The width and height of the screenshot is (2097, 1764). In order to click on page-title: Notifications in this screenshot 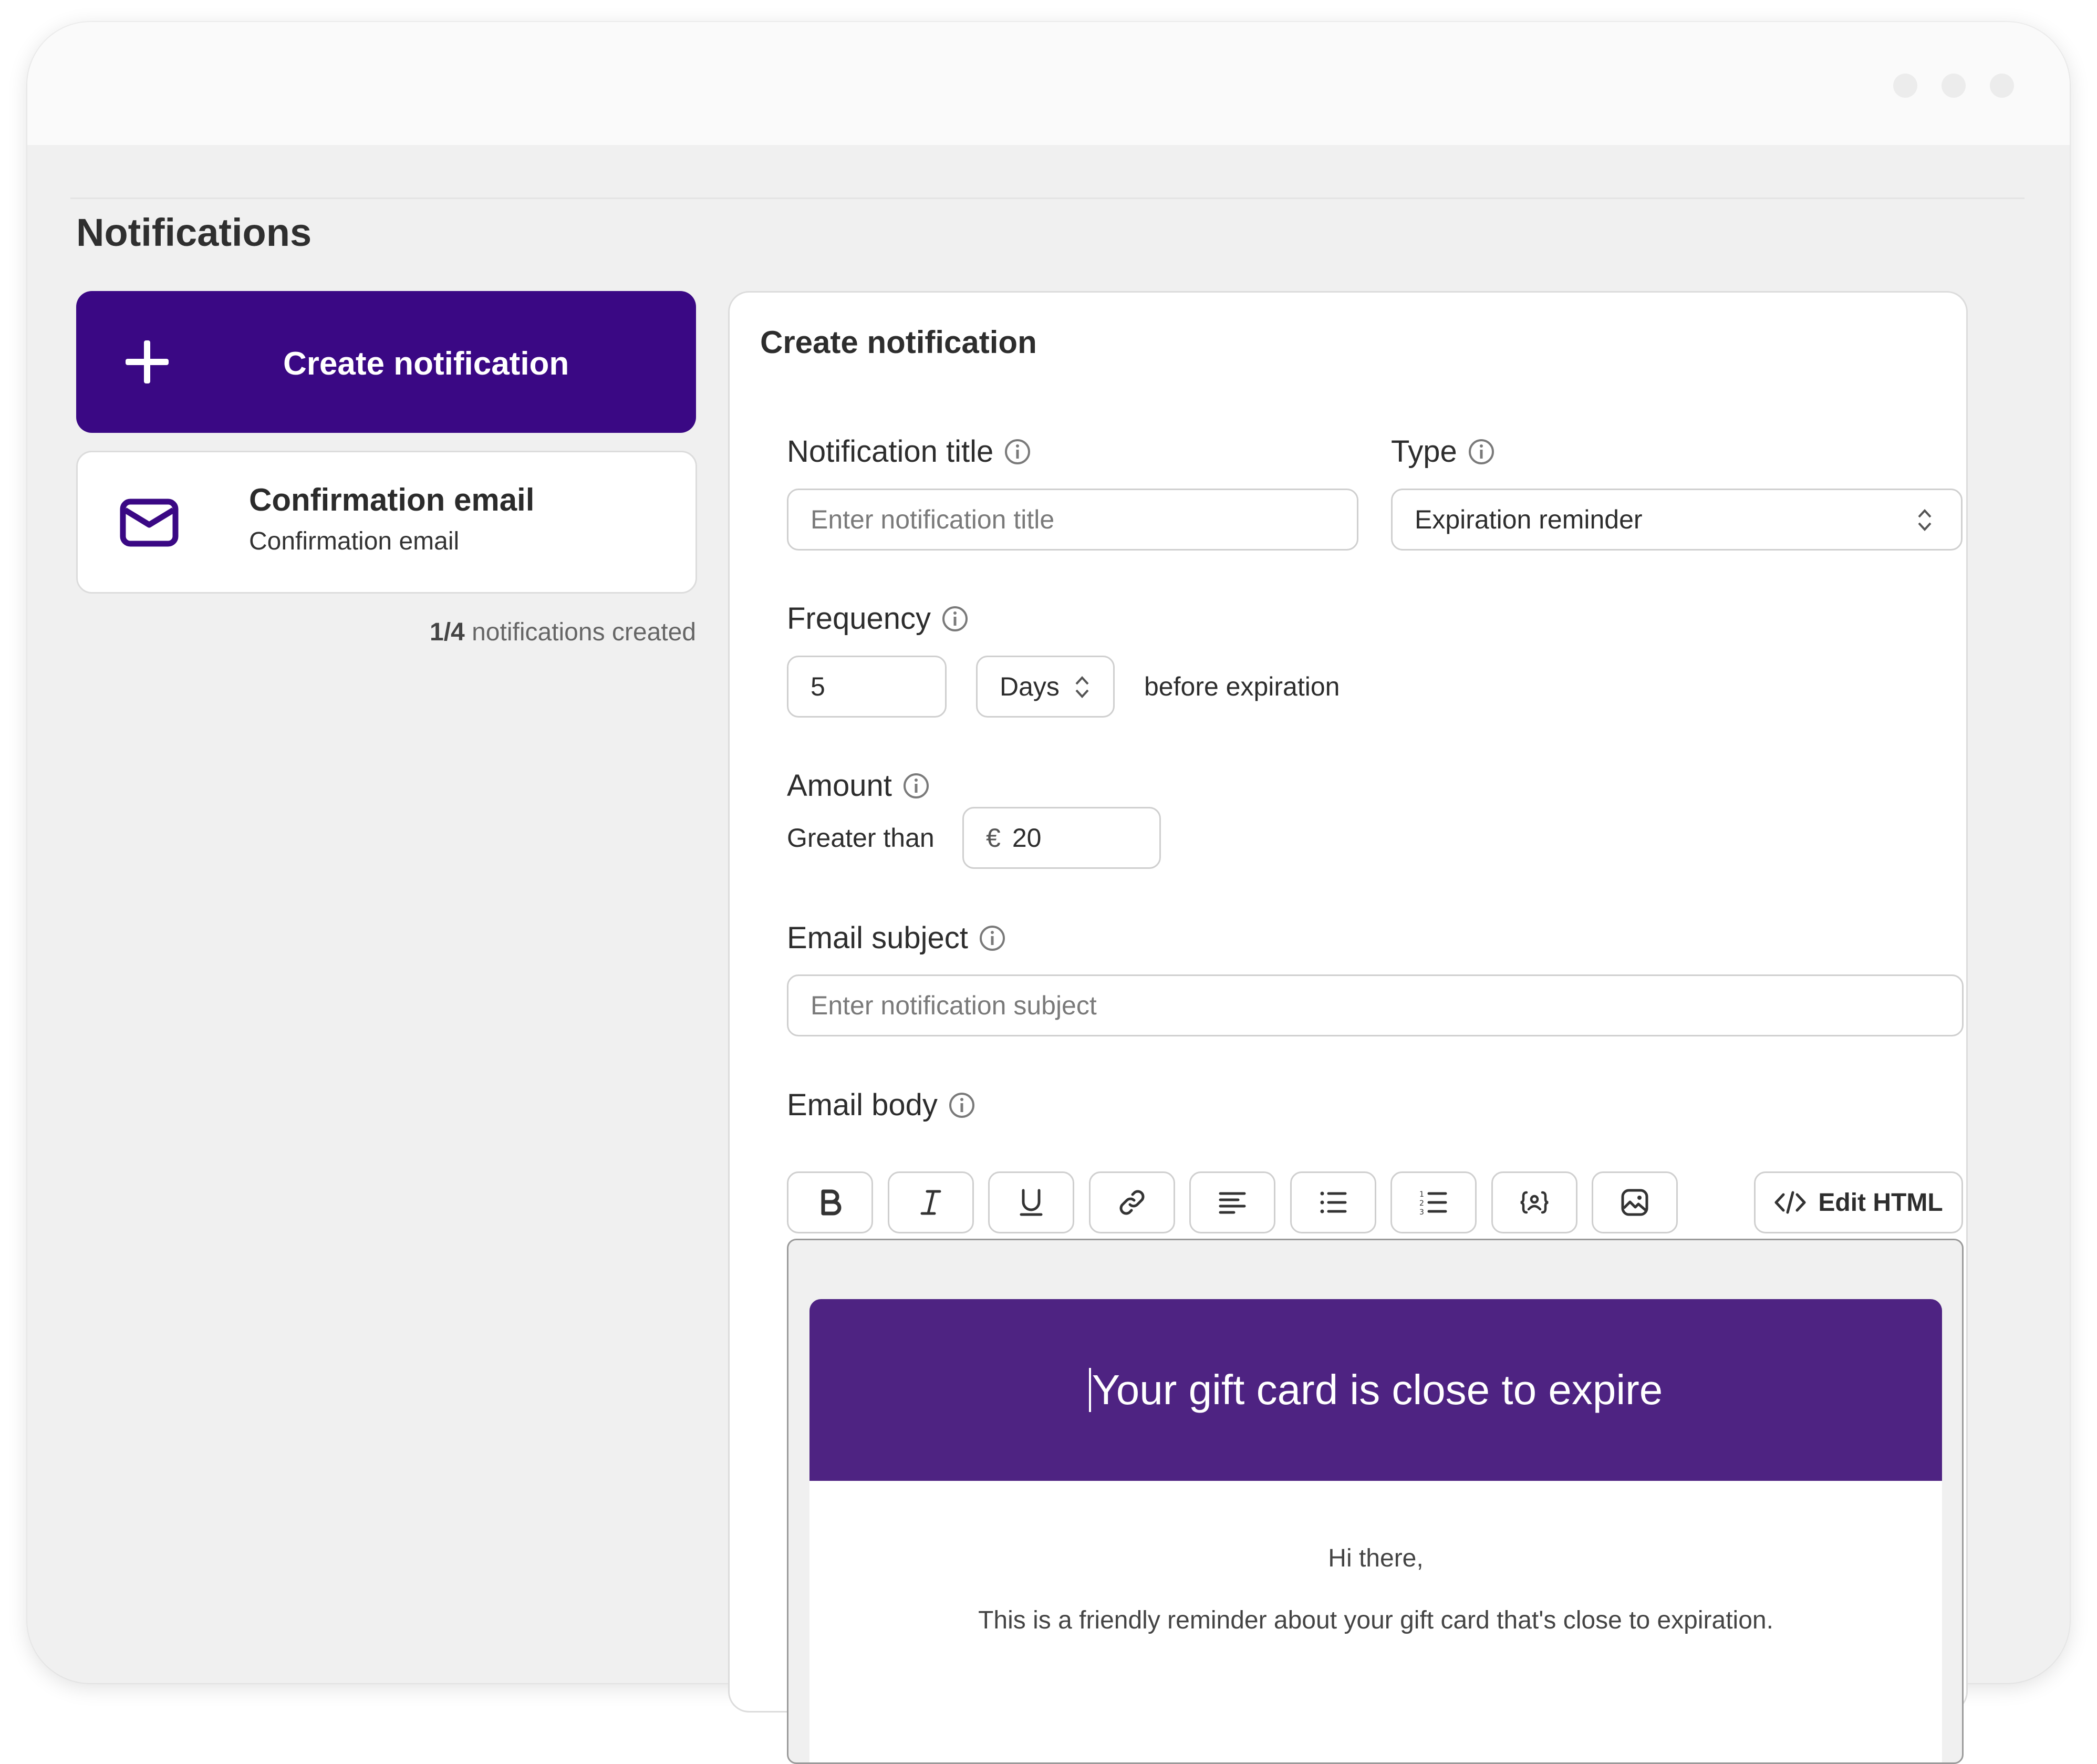, I will do `click(194, 232)`.